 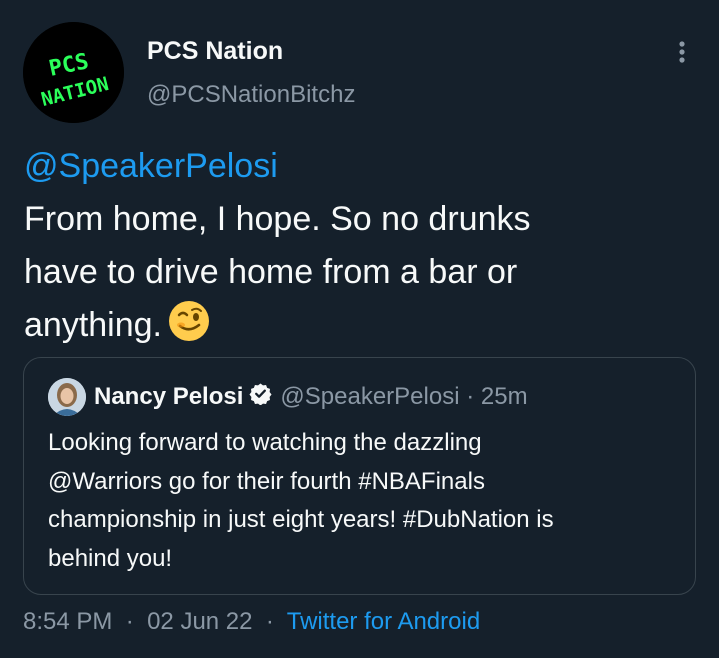 I want to click on quoted-author-avatar, so click(x=67, y=397).